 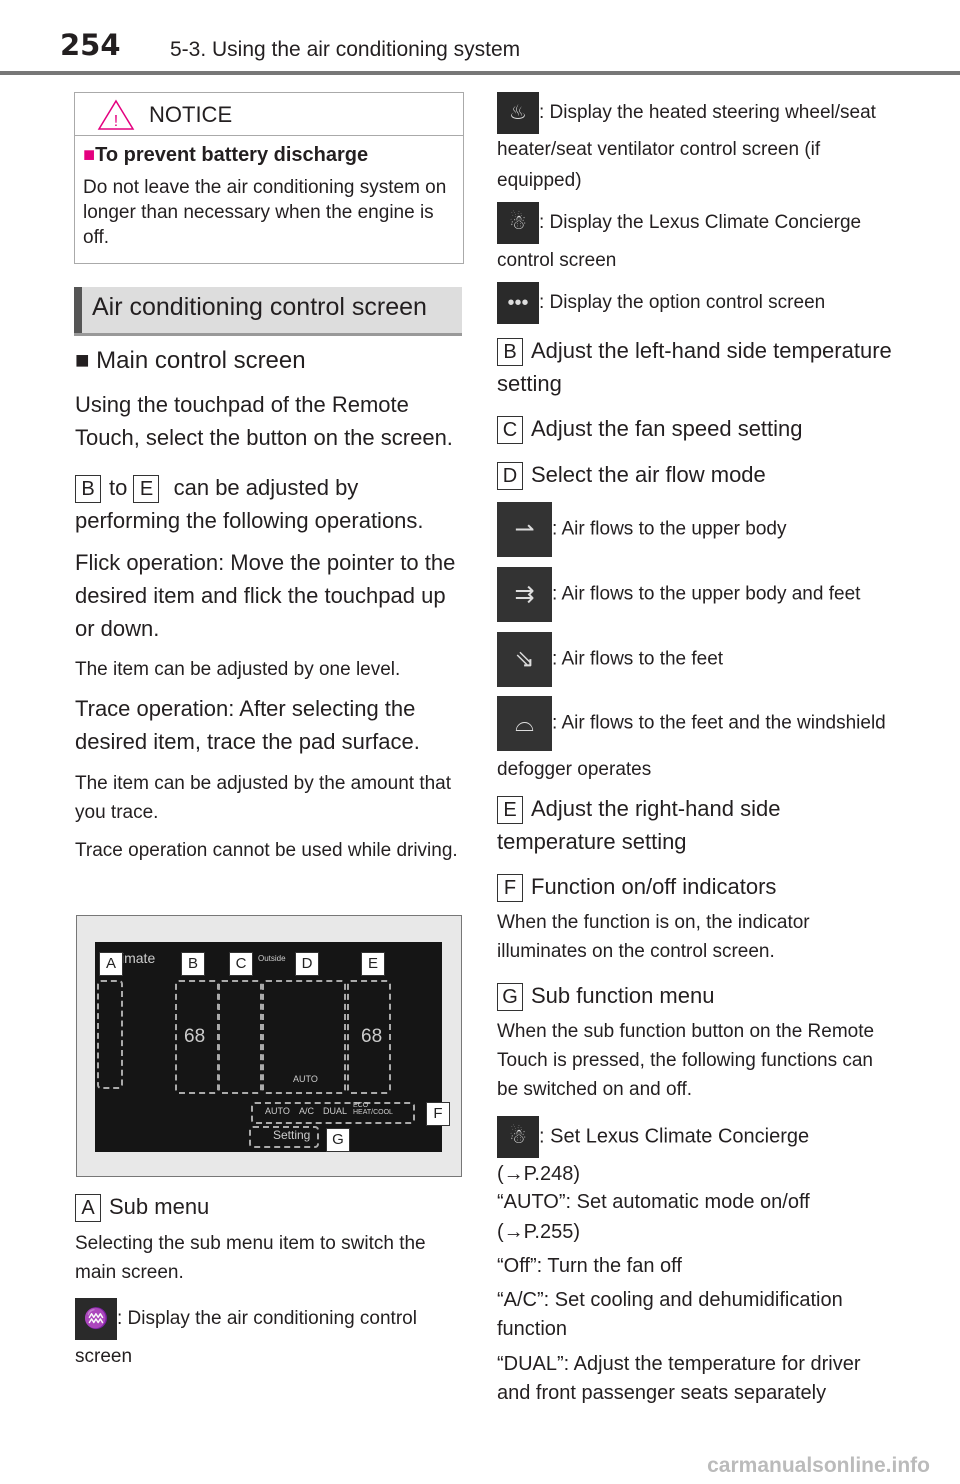 I want to click on item-c: C Adjust the fan speed setting, so click(x=697, y=428).